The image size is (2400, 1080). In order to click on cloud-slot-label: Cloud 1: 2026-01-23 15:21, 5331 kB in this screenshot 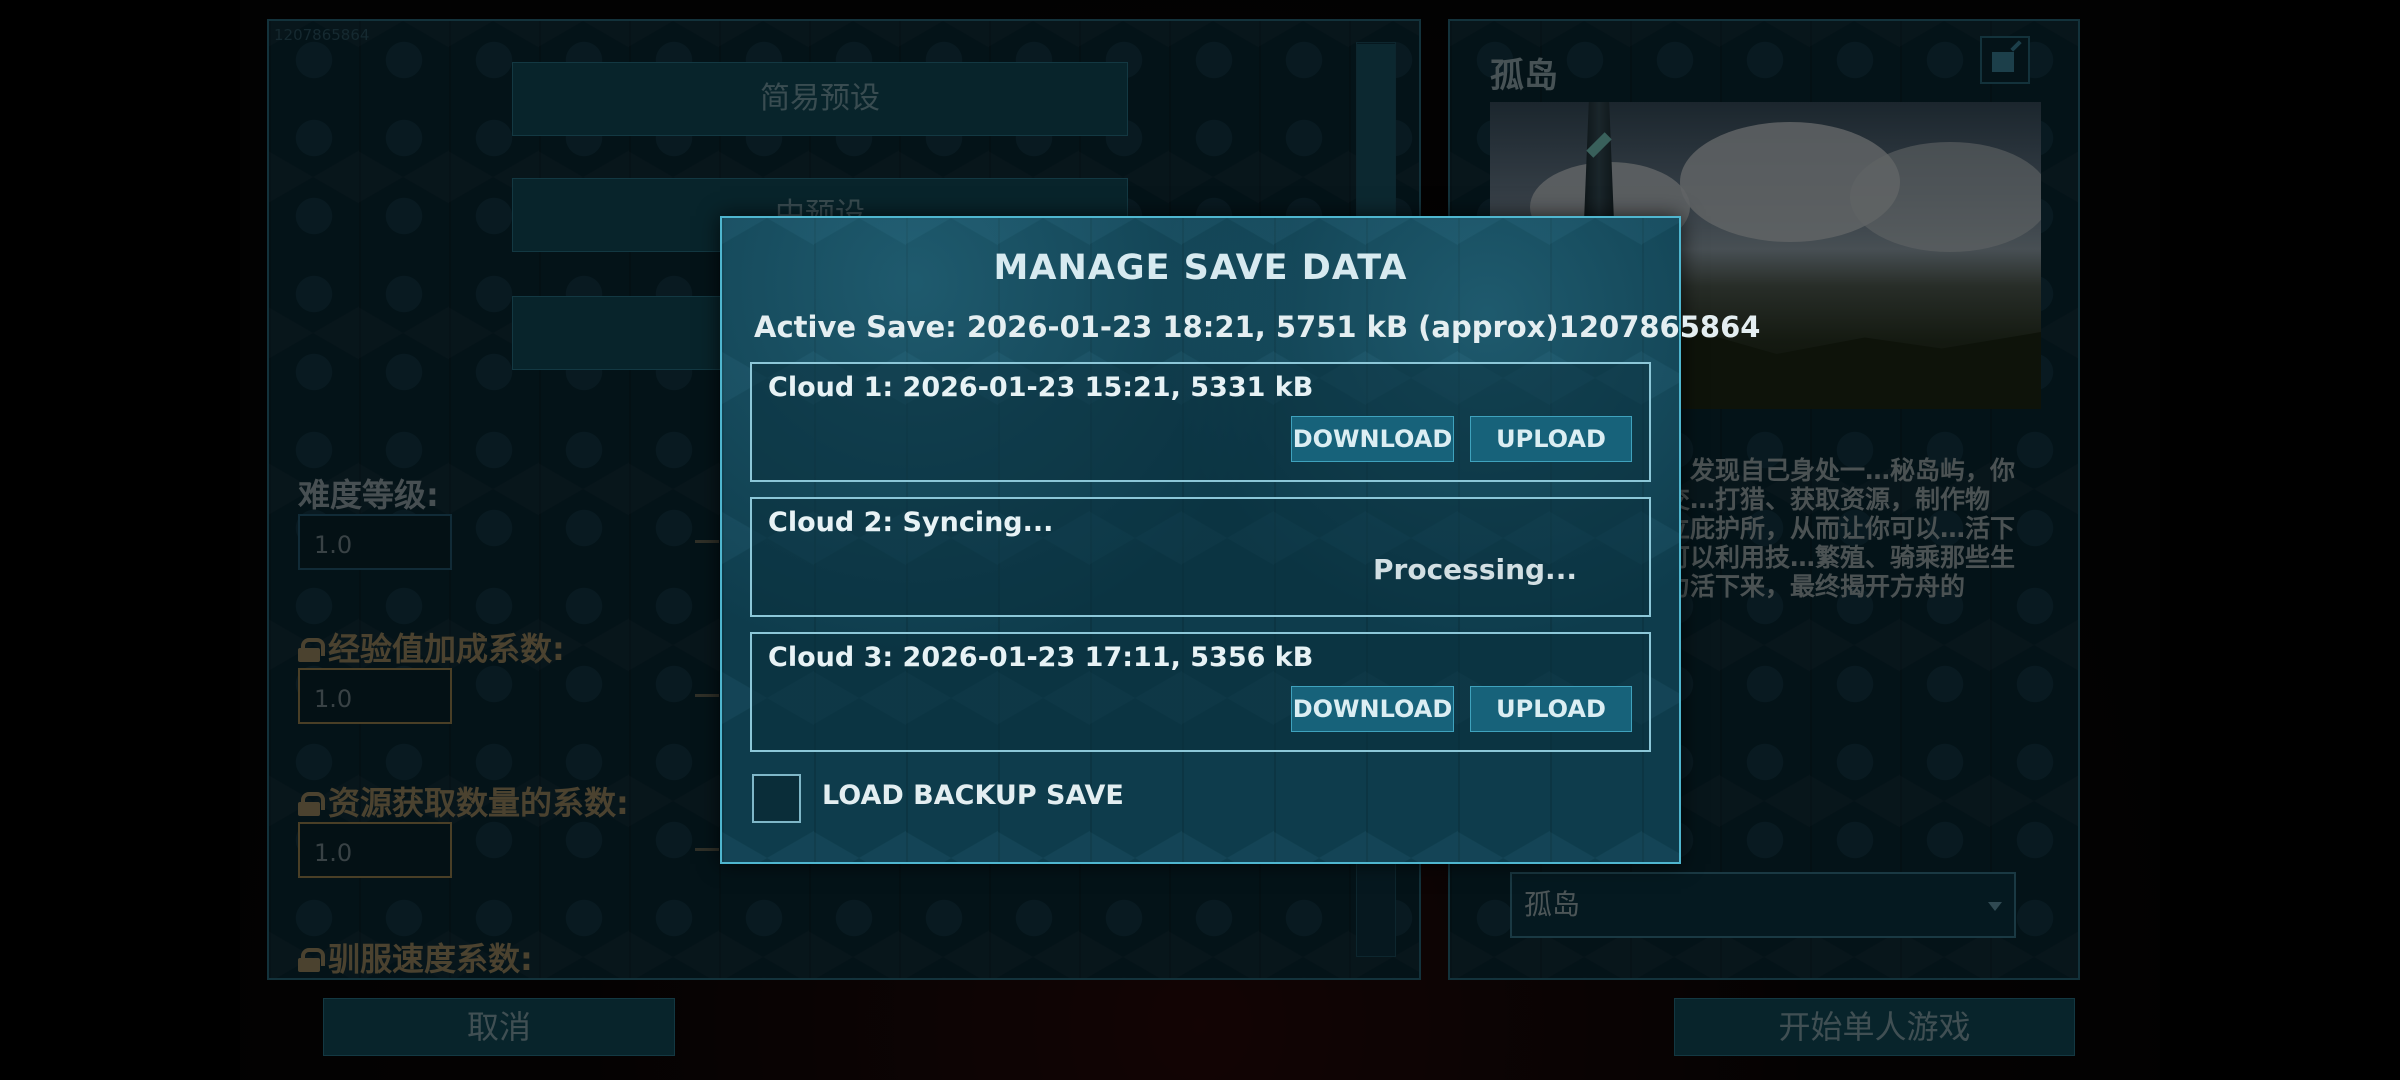, I will do `click(1041, 387)`.